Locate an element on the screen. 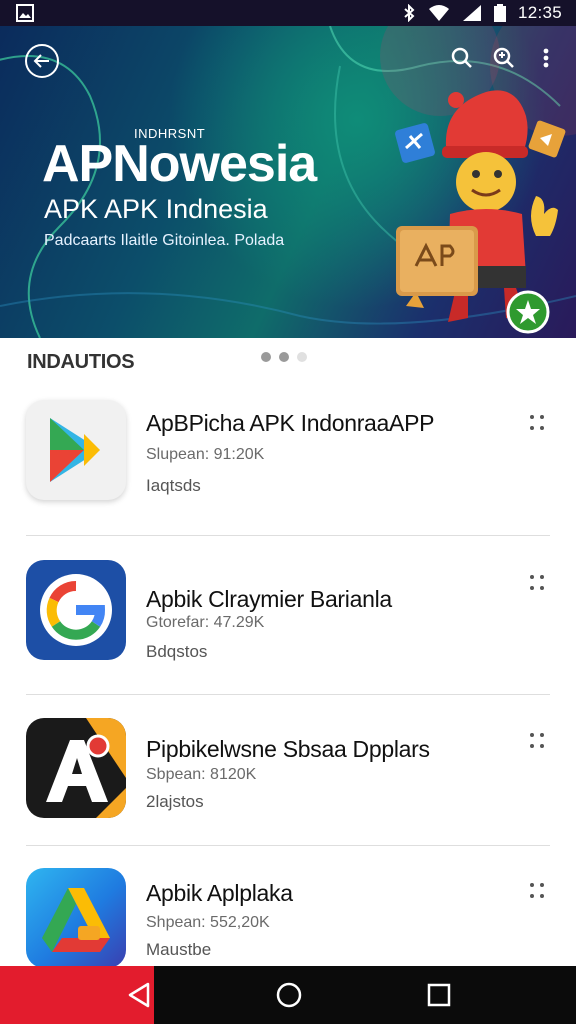 The width and height of the screenshot is (576, 1024). app-meta: Bdqstos is located at coordinates (177, 651).